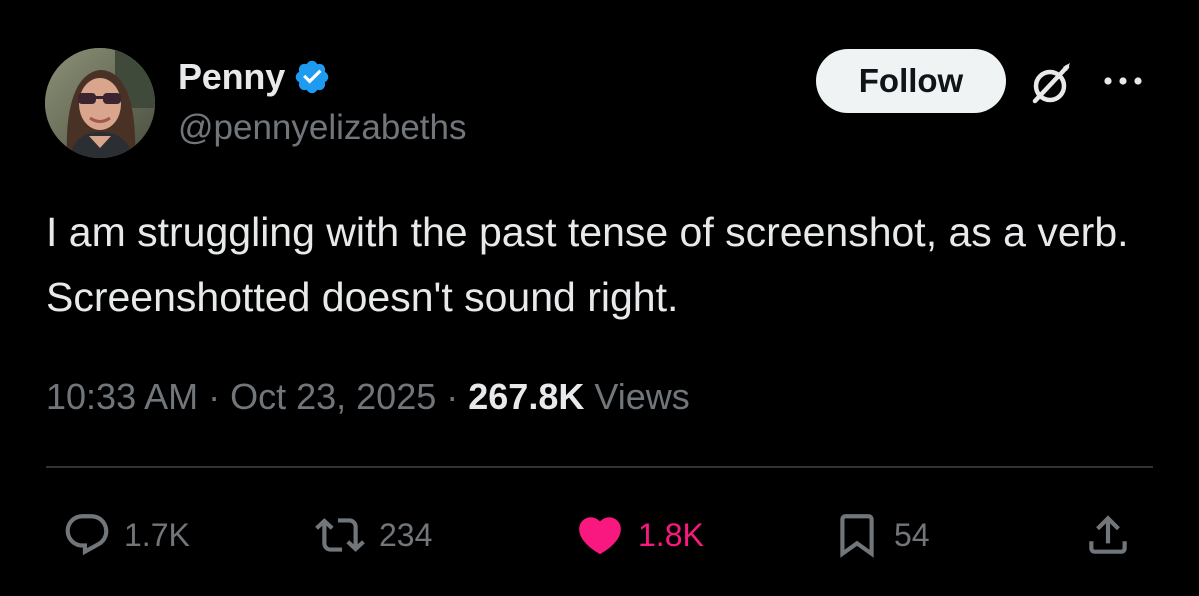  Describe the element at coordinates (231, 77) in the screenshot. I see `author-display-name: Penny` at that location.